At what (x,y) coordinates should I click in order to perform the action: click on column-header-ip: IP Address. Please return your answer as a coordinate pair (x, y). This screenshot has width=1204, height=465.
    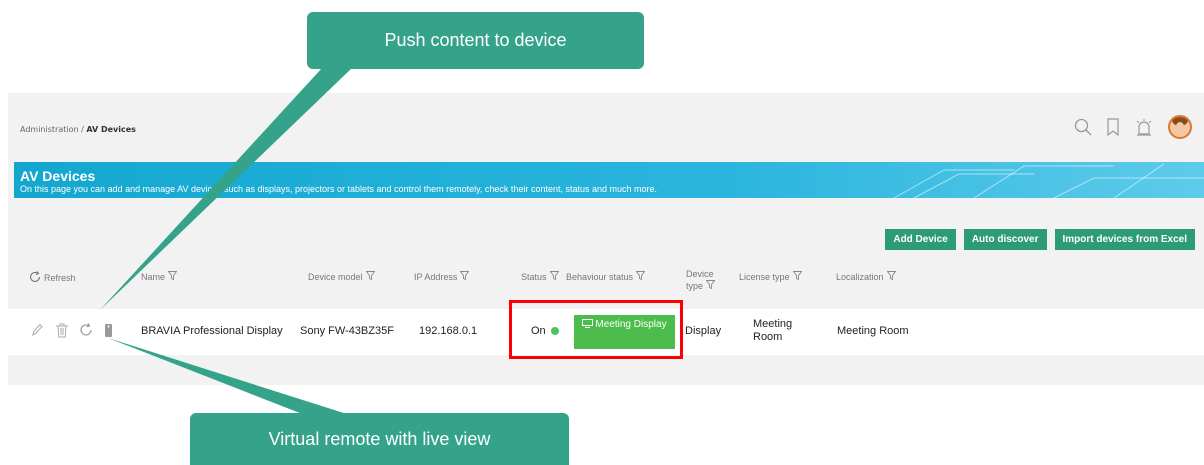
    Looking at the image, I should click on (442, 276).